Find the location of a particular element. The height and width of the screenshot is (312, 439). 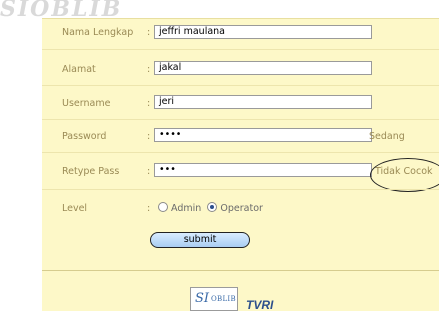

nama-label: Nama Lengkap is located at coordinates (98, 32).